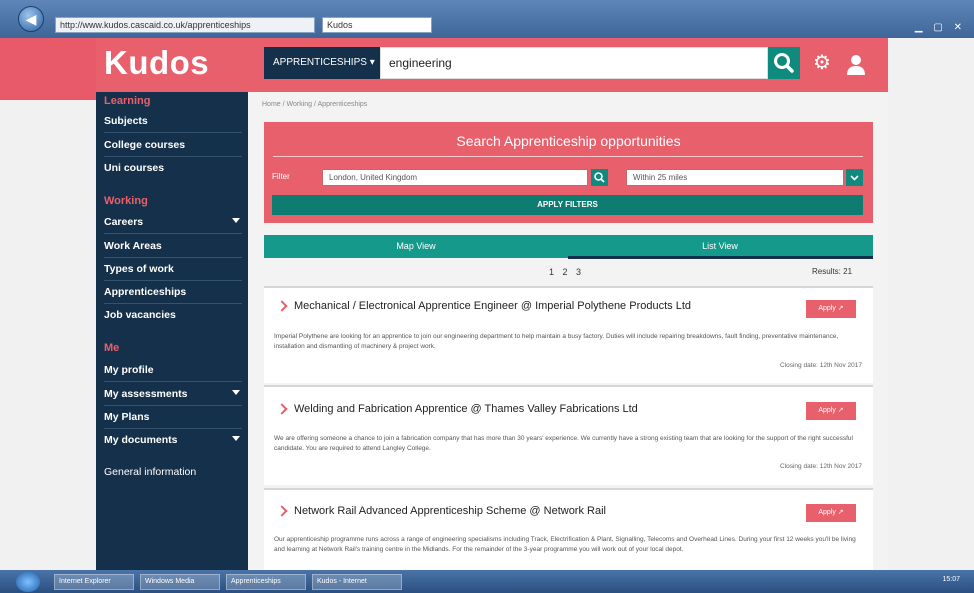  What do you see at coordinates (173, 168) in the screenshot?
I see `sidebar-item-uni-courses: Uni courses` at bounding box center [173, 168].